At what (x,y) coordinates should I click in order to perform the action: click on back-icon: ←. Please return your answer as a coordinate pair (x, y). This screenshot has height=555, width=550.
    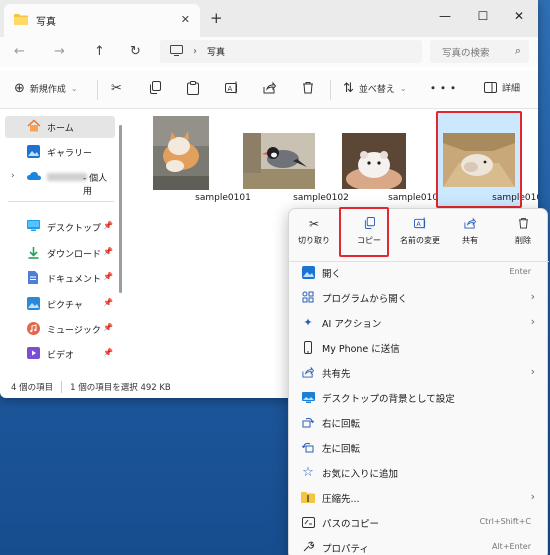
    Looking at the image, I should click on (19, 51).